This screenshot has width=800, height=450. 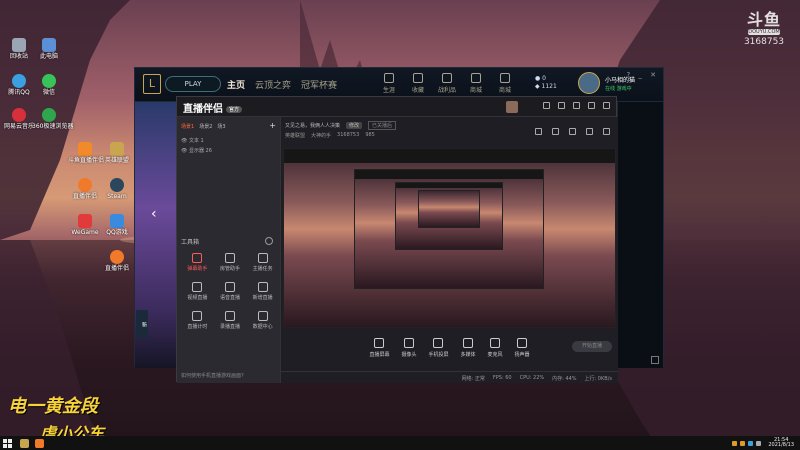 I want to click on source-list: 👁 文本 1 👁 显示器 26, so click(x=228, y=146).